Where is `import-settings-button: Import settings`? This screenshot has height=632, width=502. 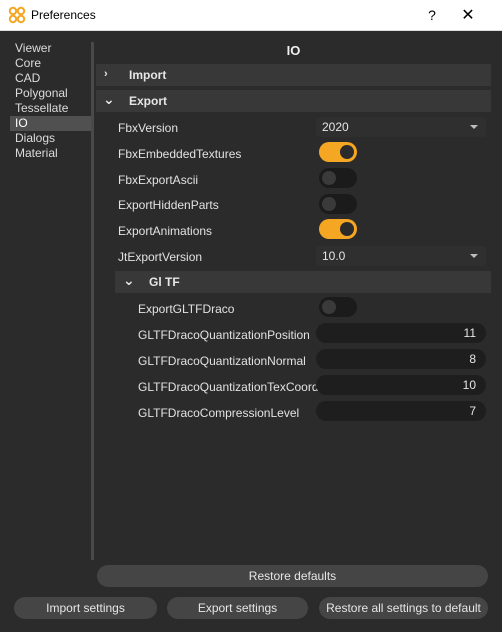
import-settings-button: Import settings is located at coordinates (85, 608).